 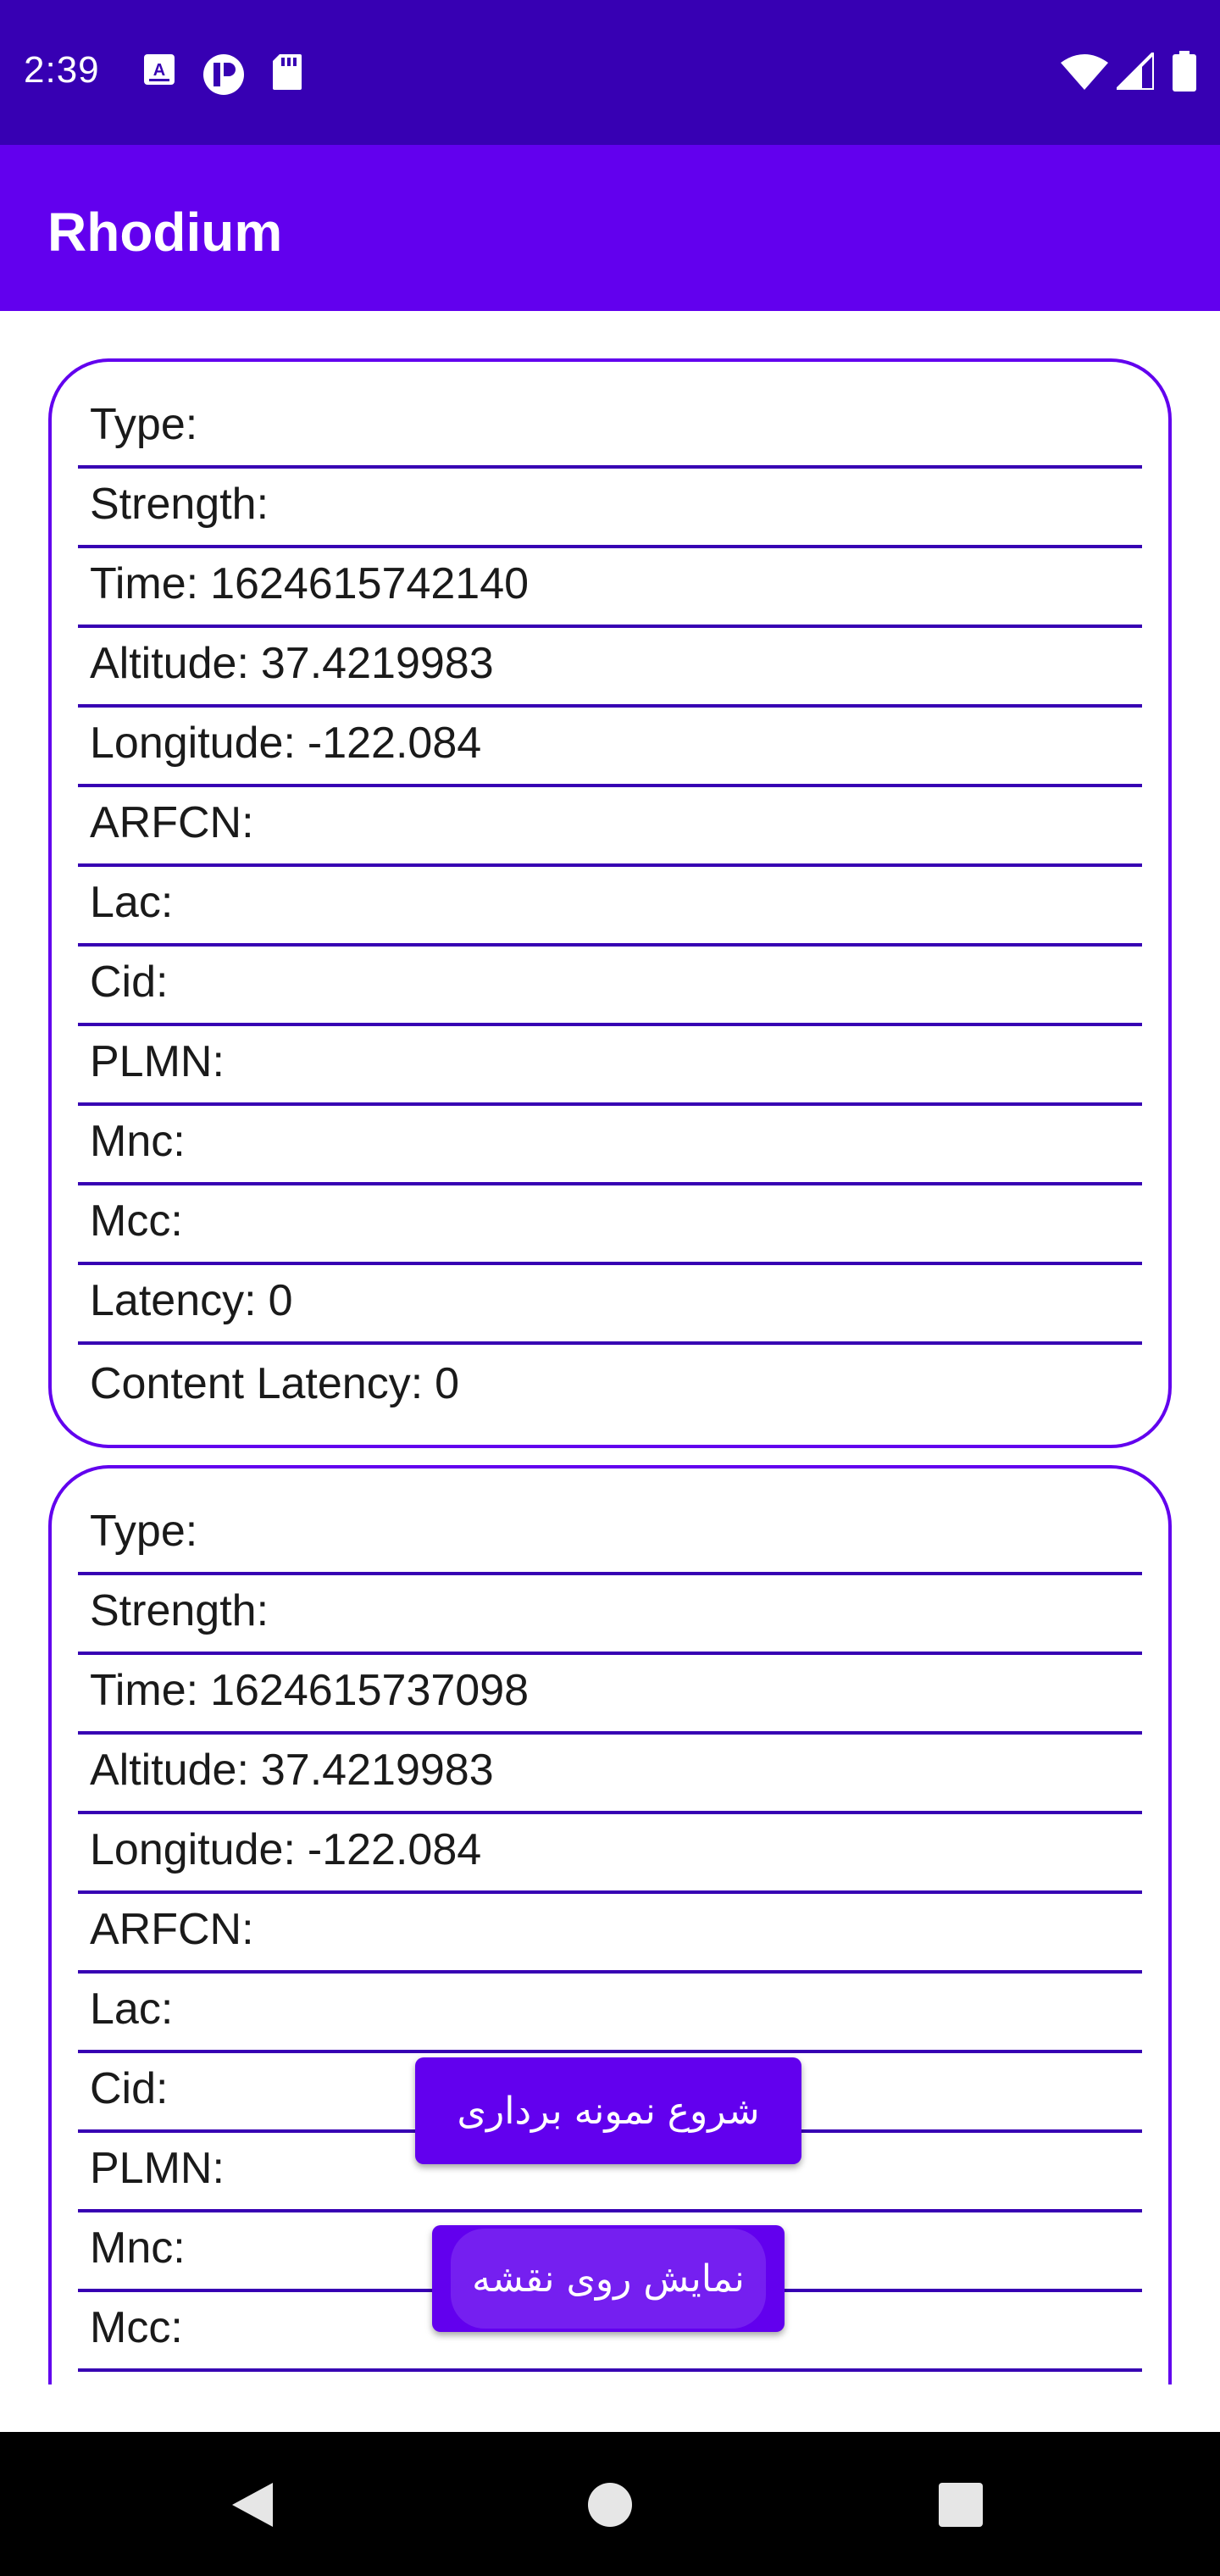 What do you see at coordinates (370, 583) in the screenshot?
I see `row-value: 1624615742140` at bounding box center [370, 583].